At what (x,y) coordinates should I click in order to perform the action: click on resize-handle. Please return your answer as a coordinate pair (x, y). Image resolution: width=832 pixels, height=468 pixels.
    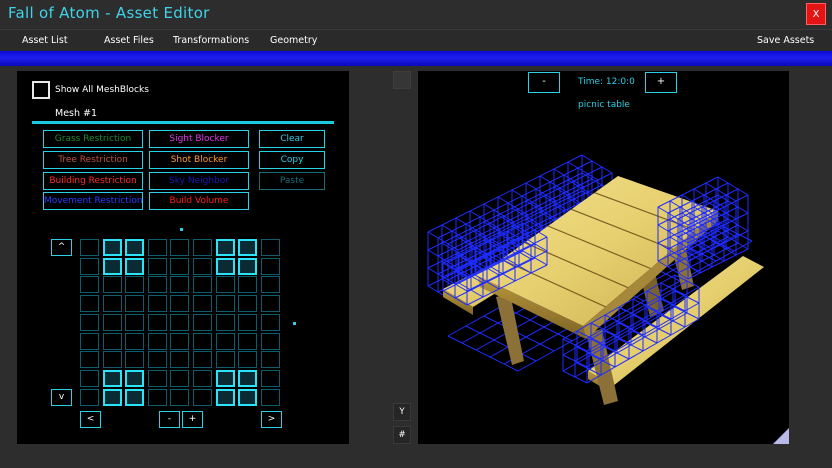
    Looking at the image, I should click on (781, 436).